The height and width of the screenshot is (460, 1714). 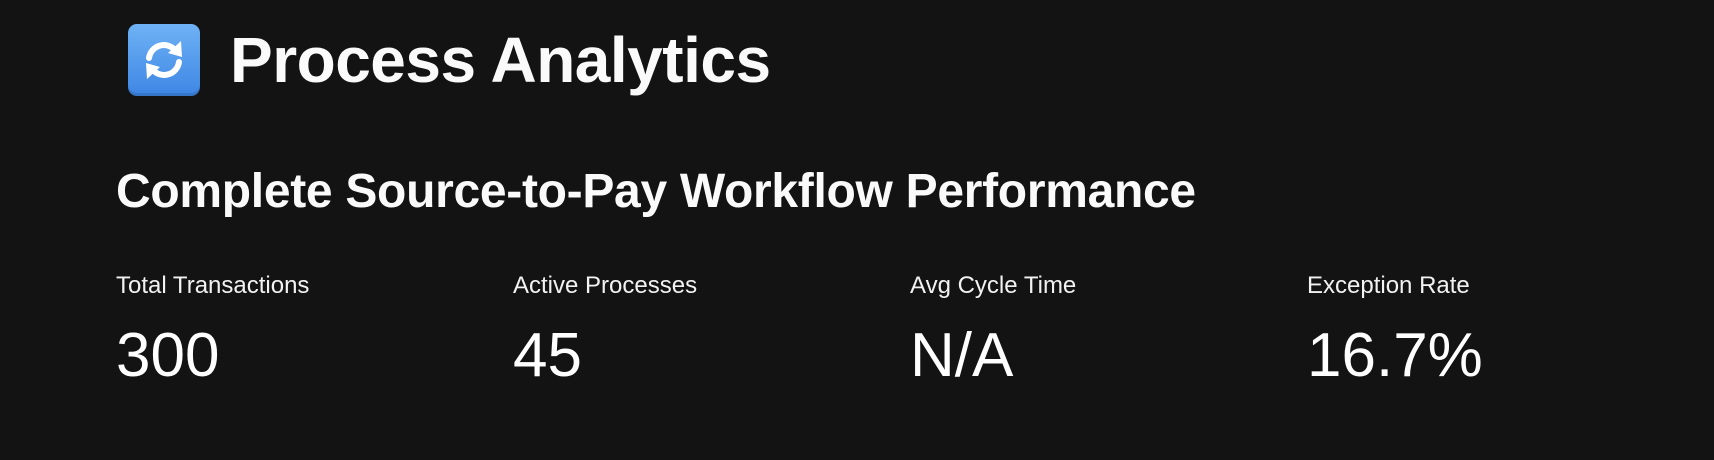 I want to click on metric-label: Avg Cycle Time, so click(x=993, y=285).